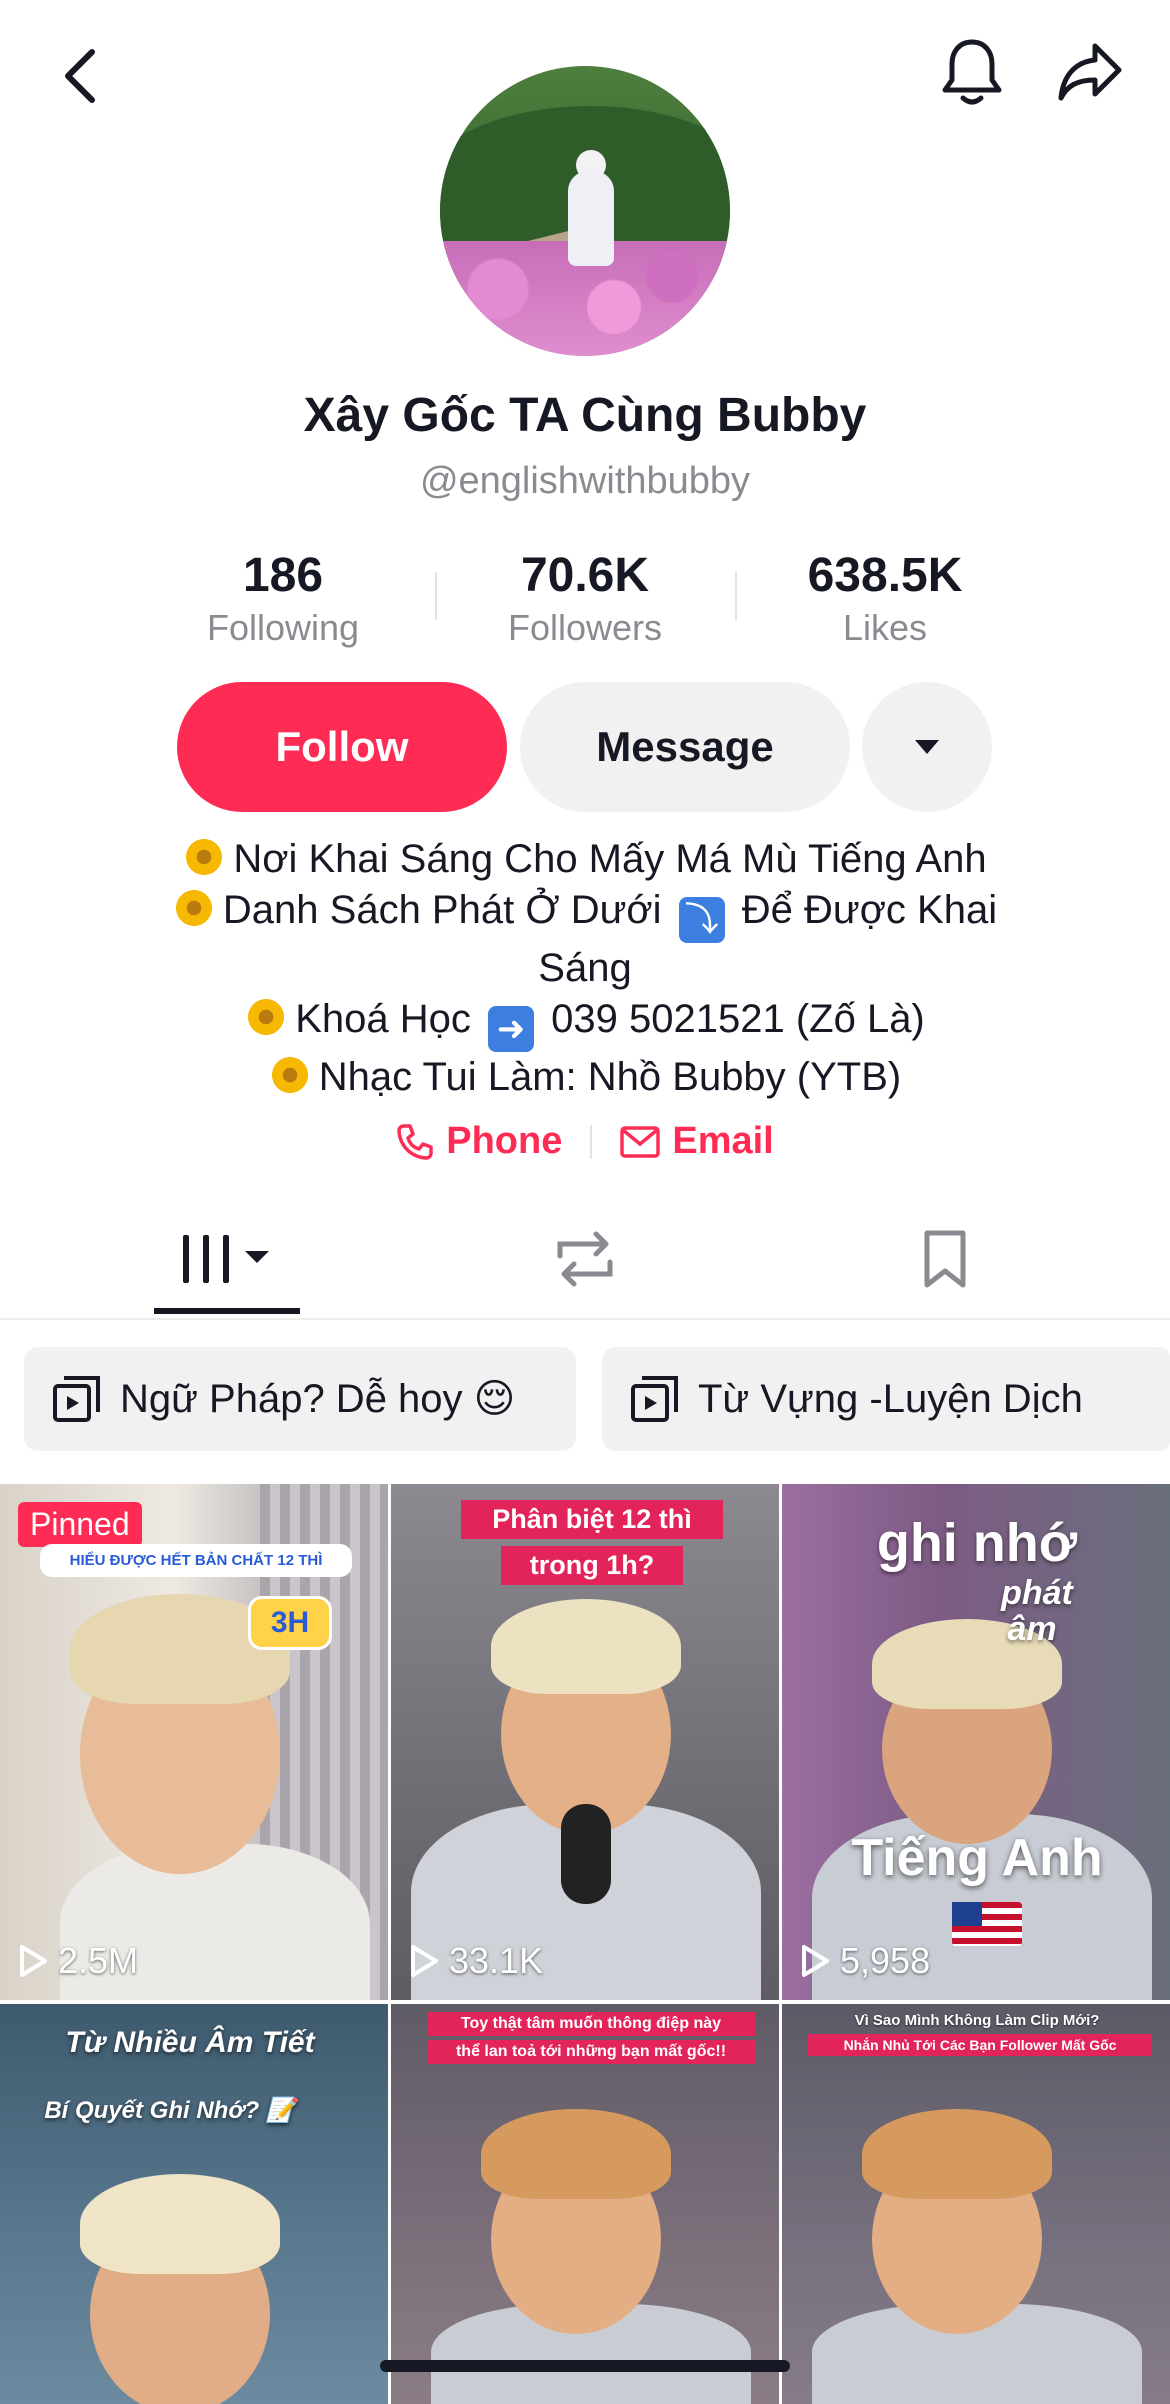 This screenshot has height=2404, width=1170. I want to click on stat-followers: 70.6K Followers, so click(585, 598).